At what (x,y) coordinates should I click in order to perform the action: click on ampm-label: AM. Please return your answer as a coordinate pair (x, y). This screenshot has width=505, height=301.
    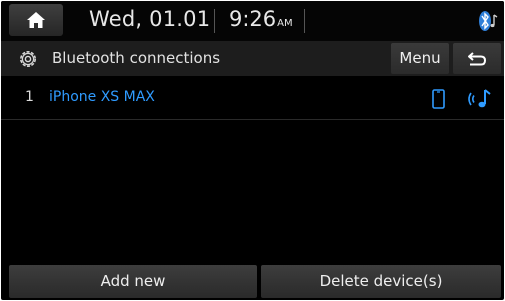
    Looking at the image, I should click on (285, 23).